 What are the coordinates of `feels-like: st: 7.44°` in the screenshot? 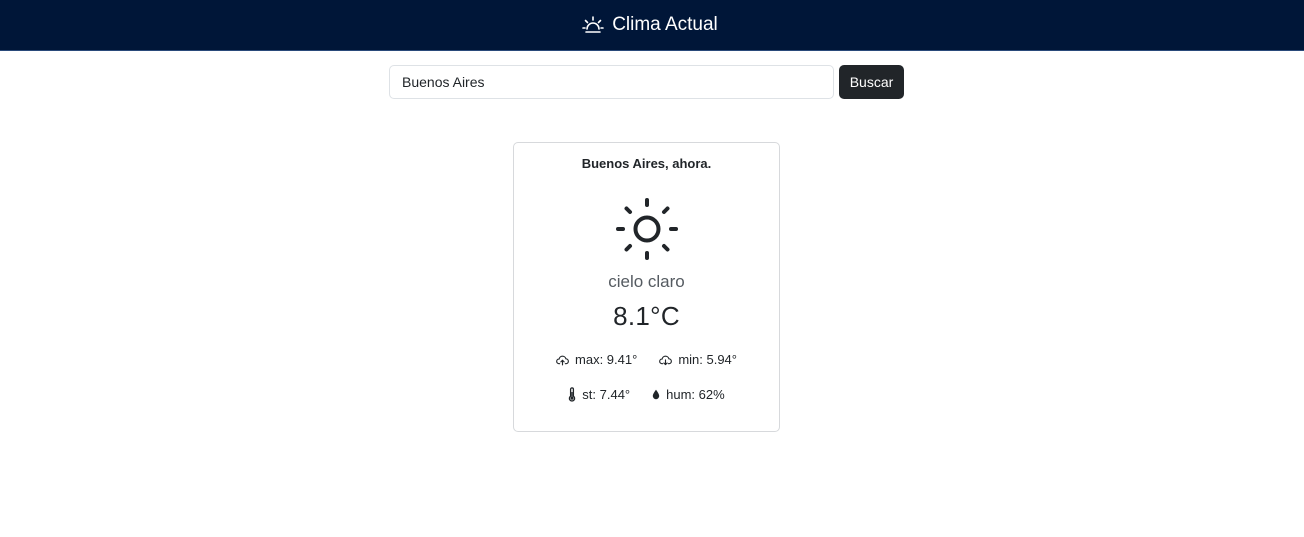 It's located at (599, 394).